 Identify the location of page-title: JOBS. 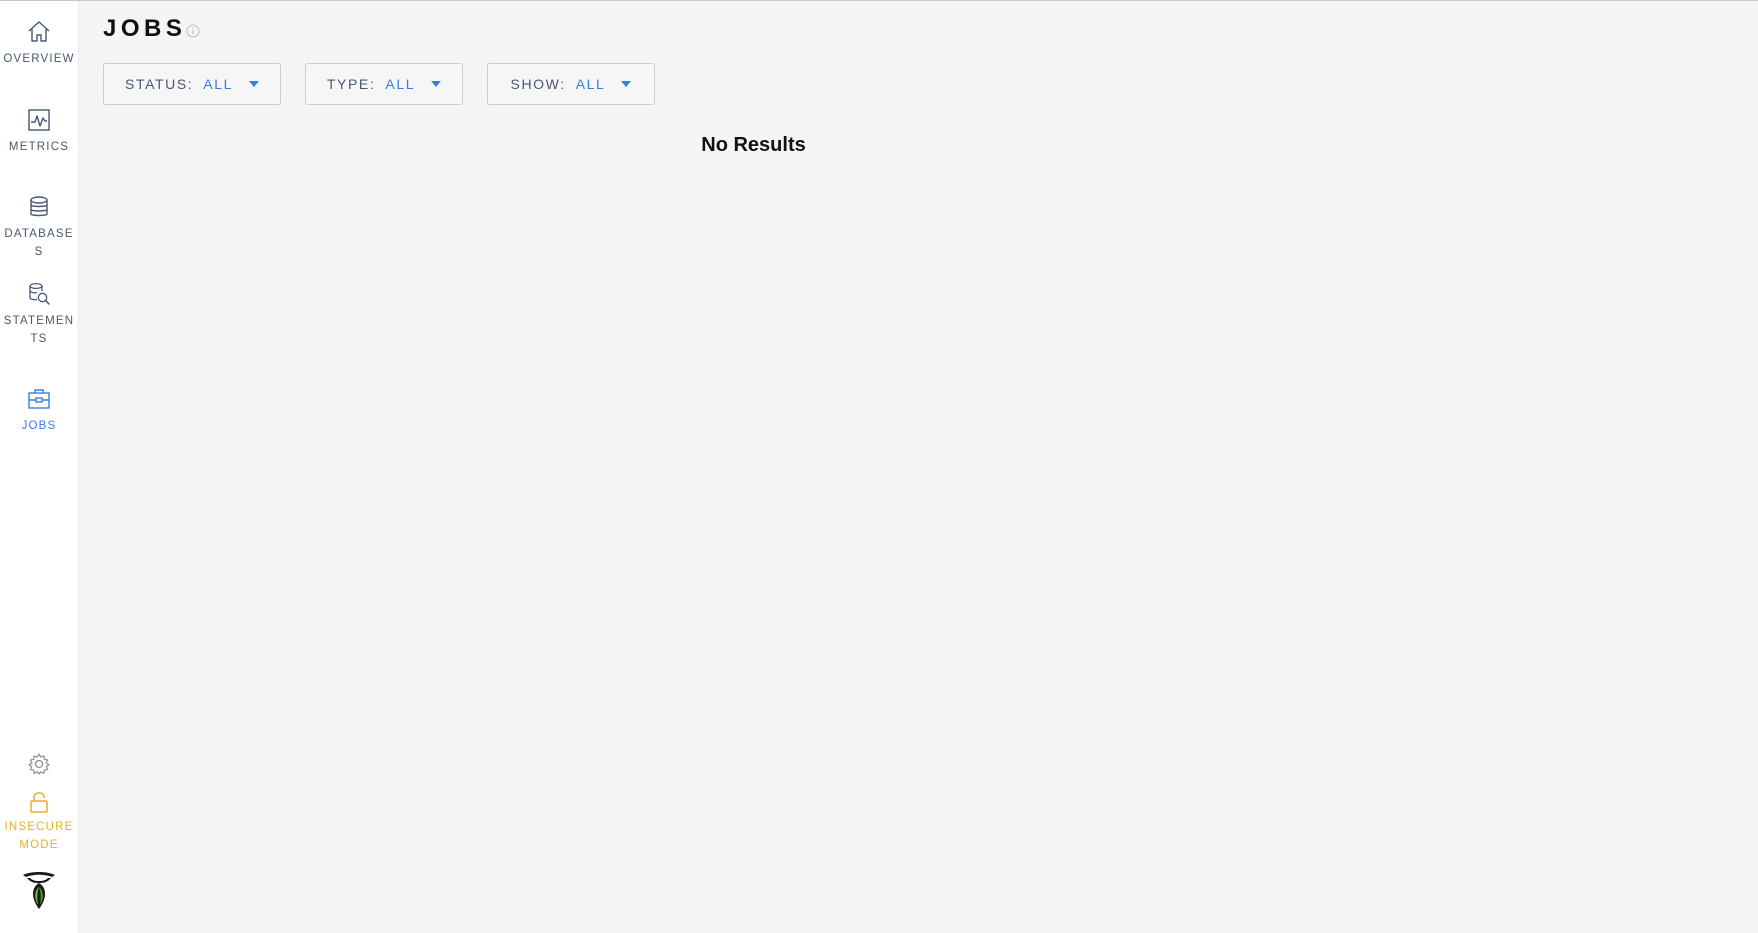
(145, 28).